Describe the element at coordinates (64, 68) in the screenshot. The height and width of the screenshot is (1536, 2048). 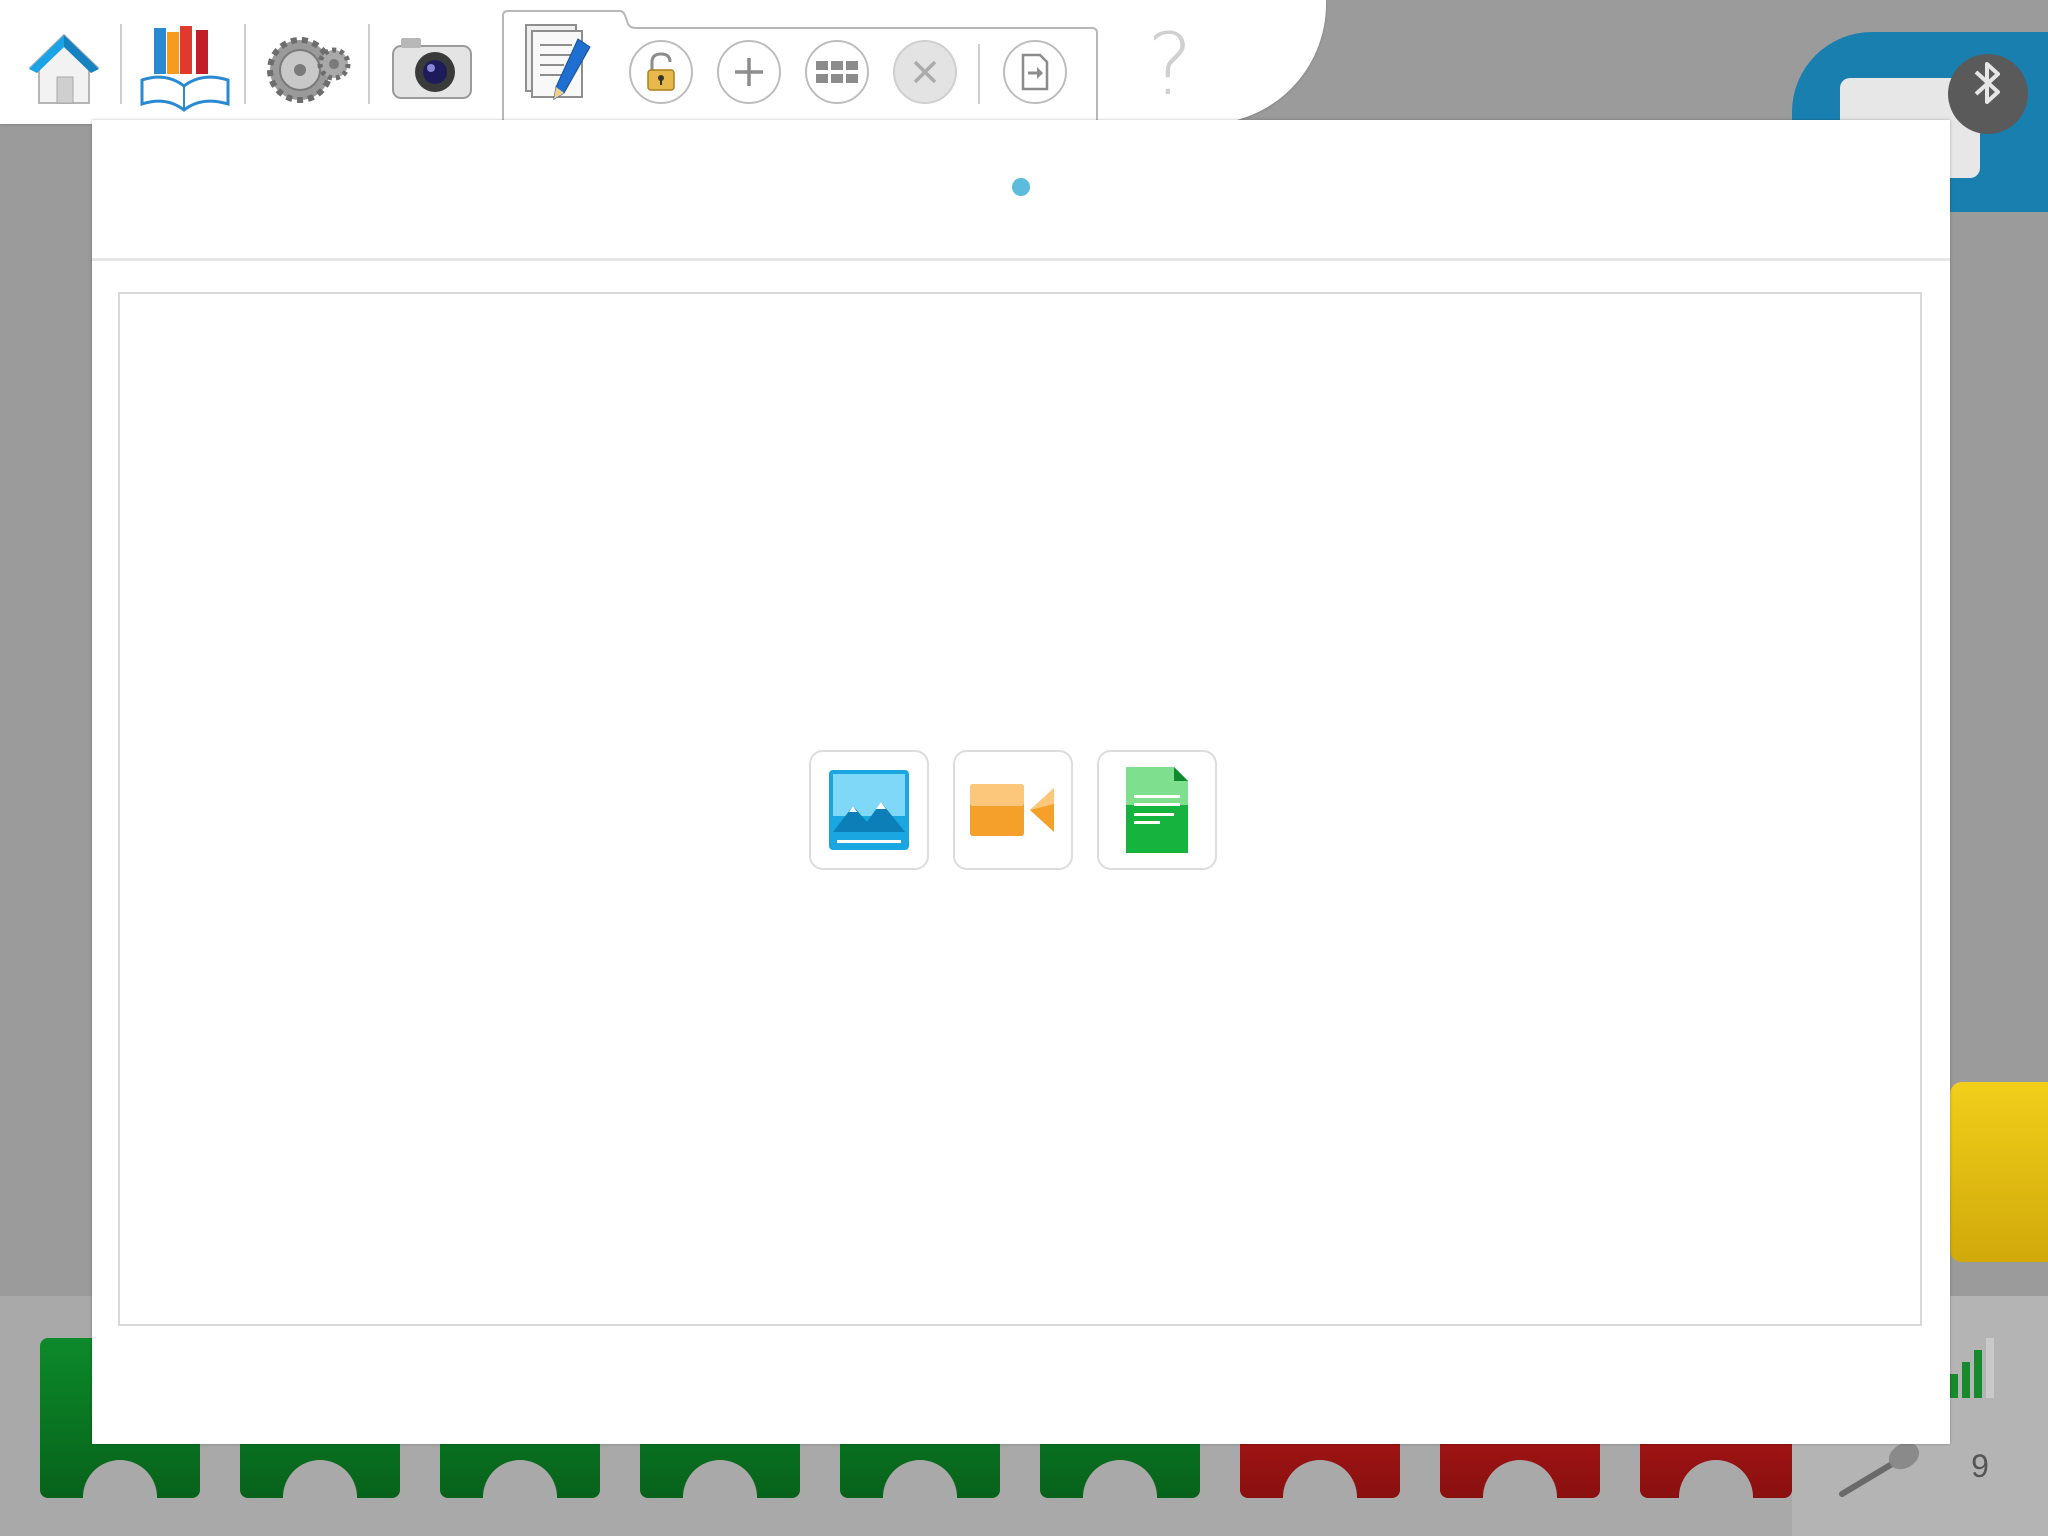
I see `home-icon` at that location.